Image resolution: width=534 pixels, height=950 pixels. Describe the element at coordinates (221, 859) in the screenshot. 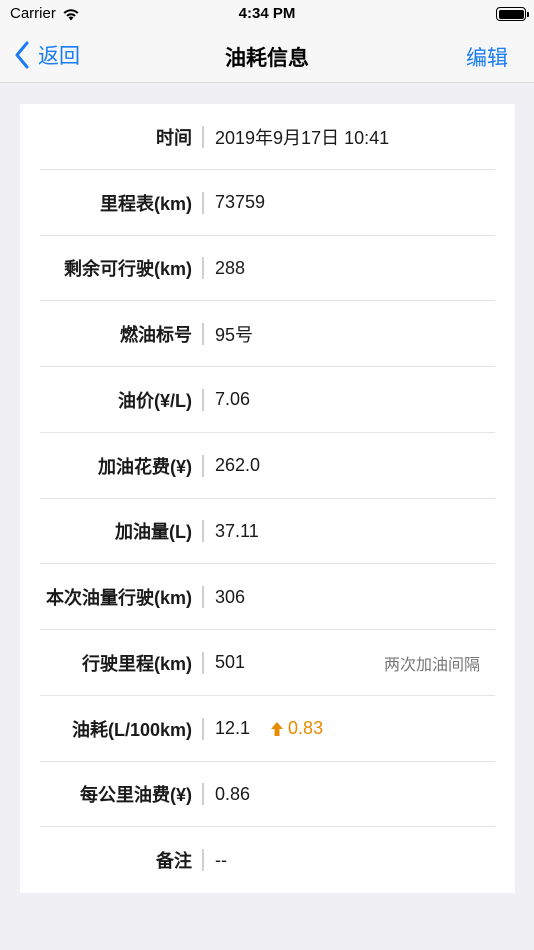

I see `row-value: --` at that location.